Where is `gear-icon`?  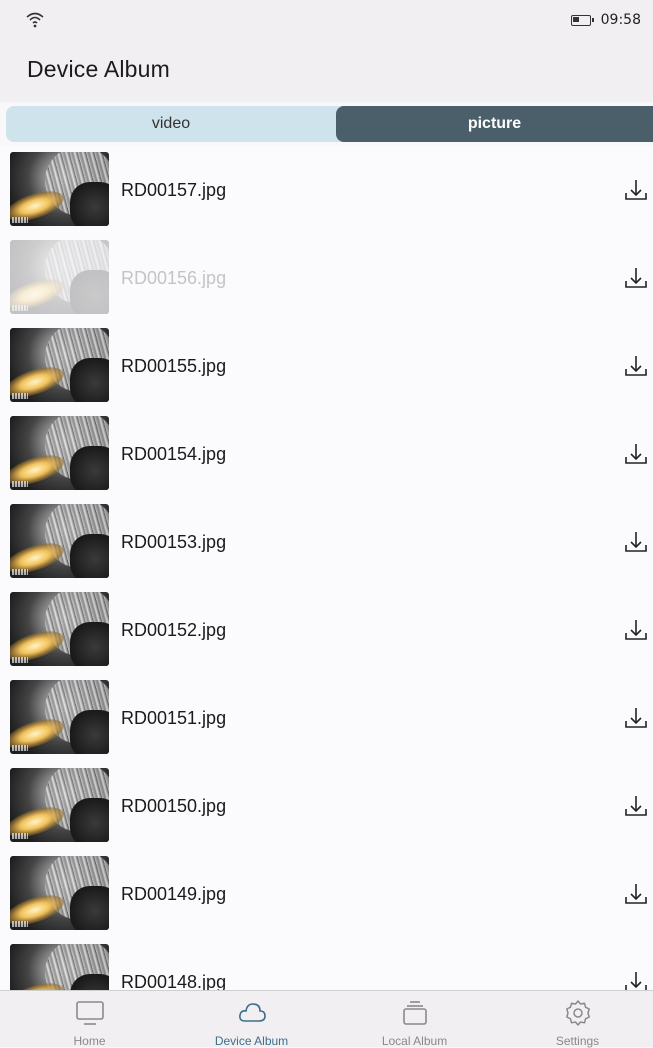
gear-icon is located at coordinates (577, 1013).